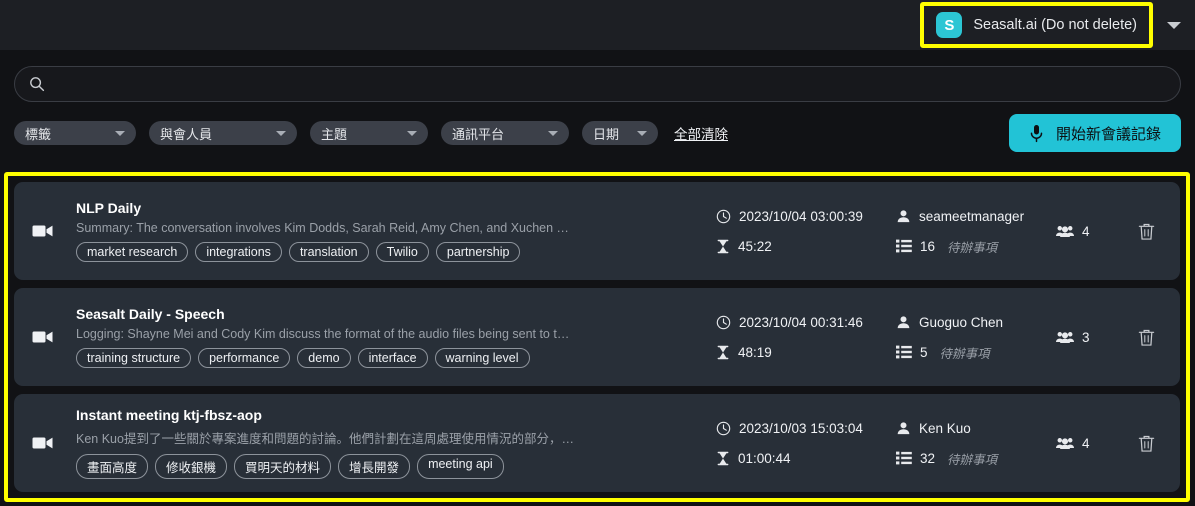 This screenshot has width=1195, height=506. I want to click on filter-pill-topic: 主題, so click(369, 133).